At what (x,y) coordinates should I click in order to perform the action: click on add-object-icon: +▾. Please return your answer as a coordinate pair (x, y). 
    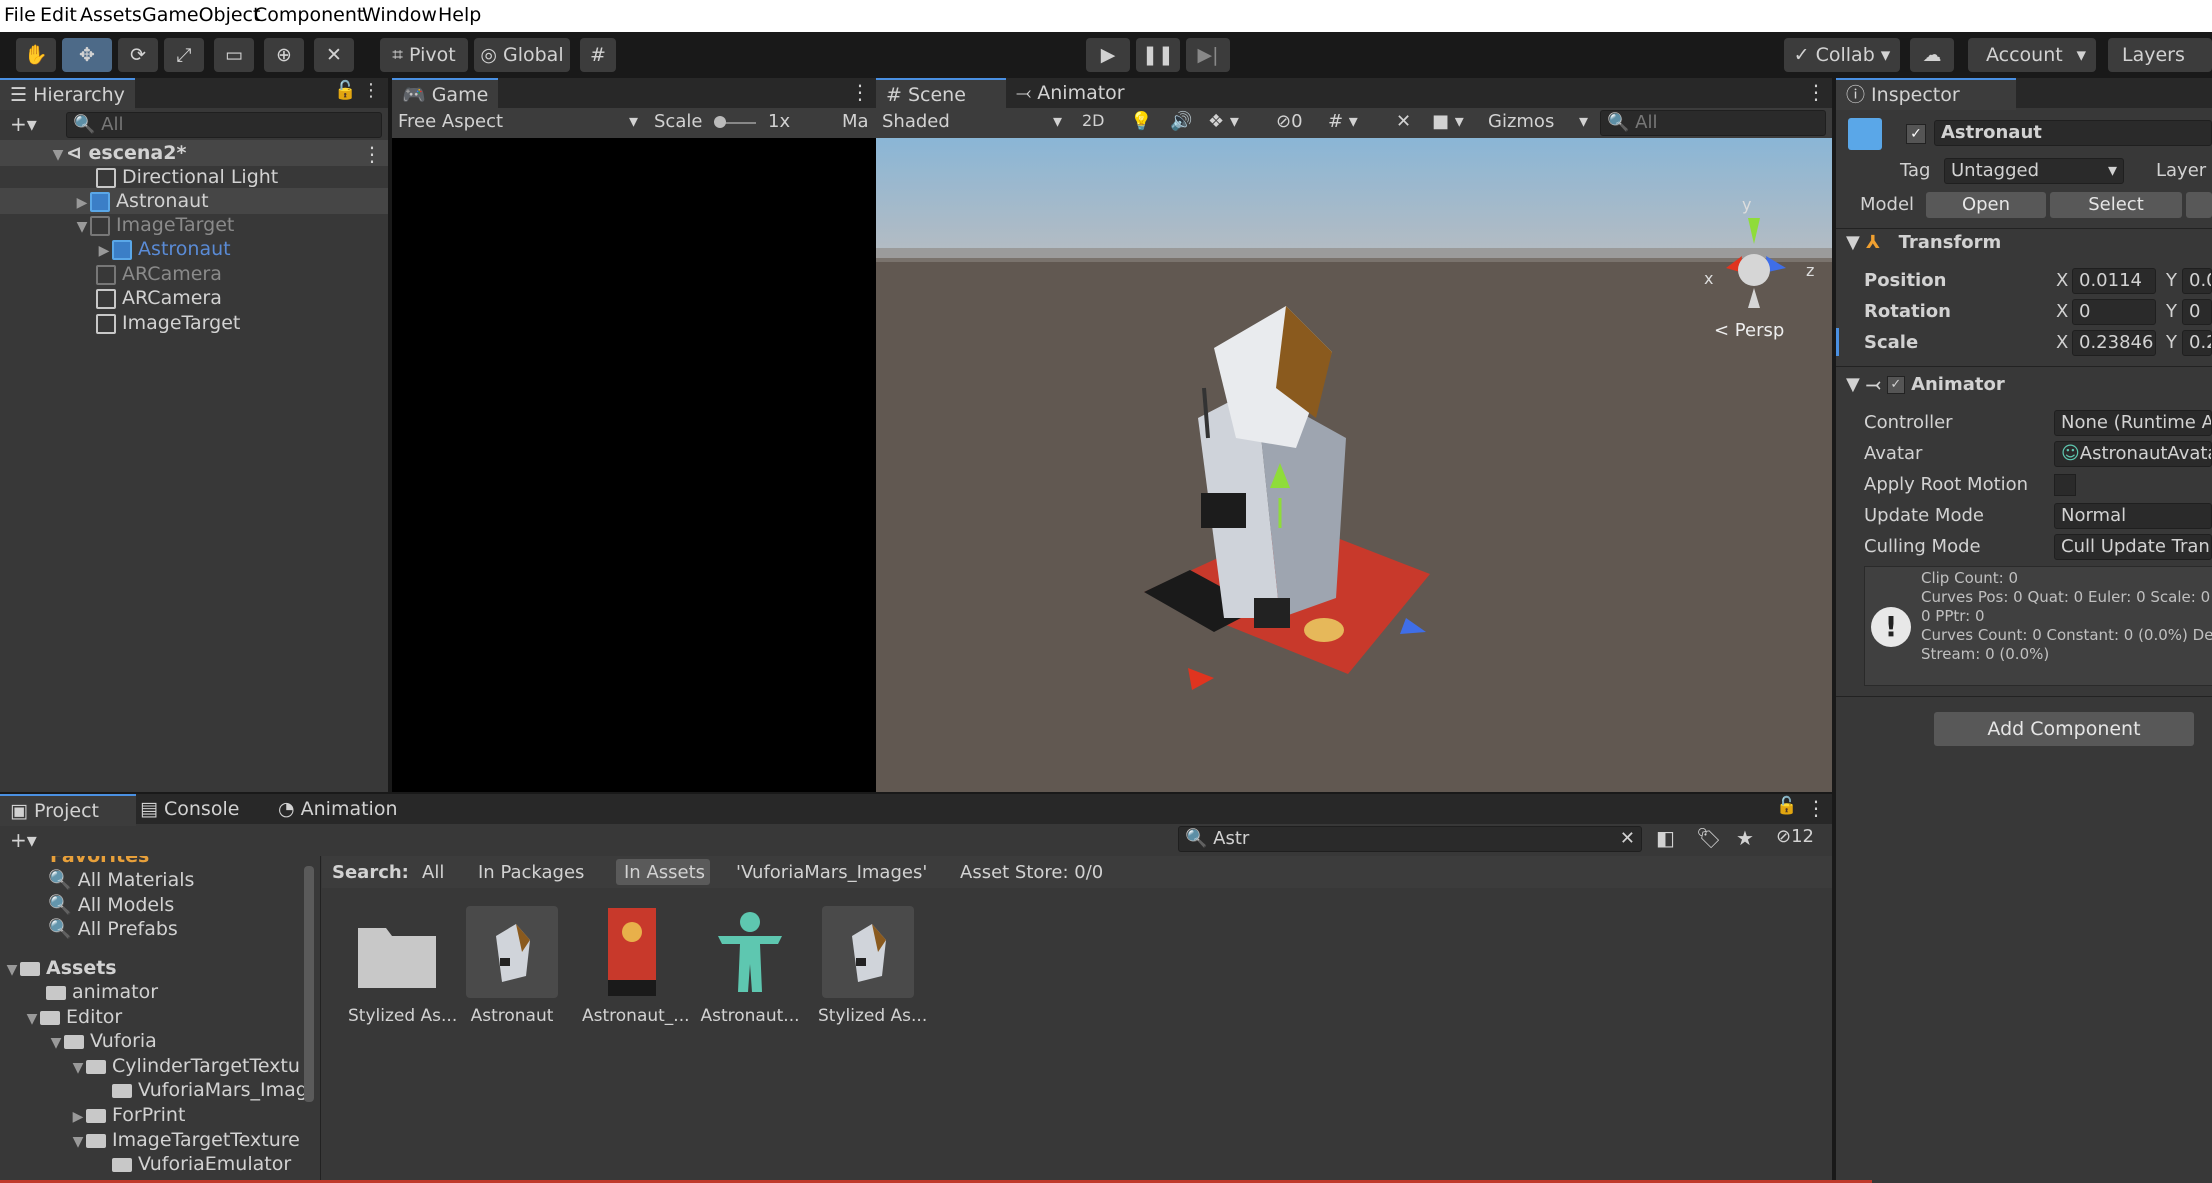
    Looking at the image, I should click on (23, 124).